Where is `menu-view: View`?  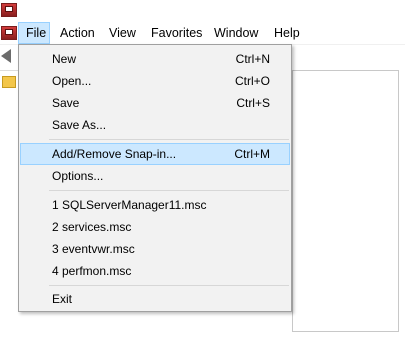 menu-view: View is located at coordinates (122, 33).